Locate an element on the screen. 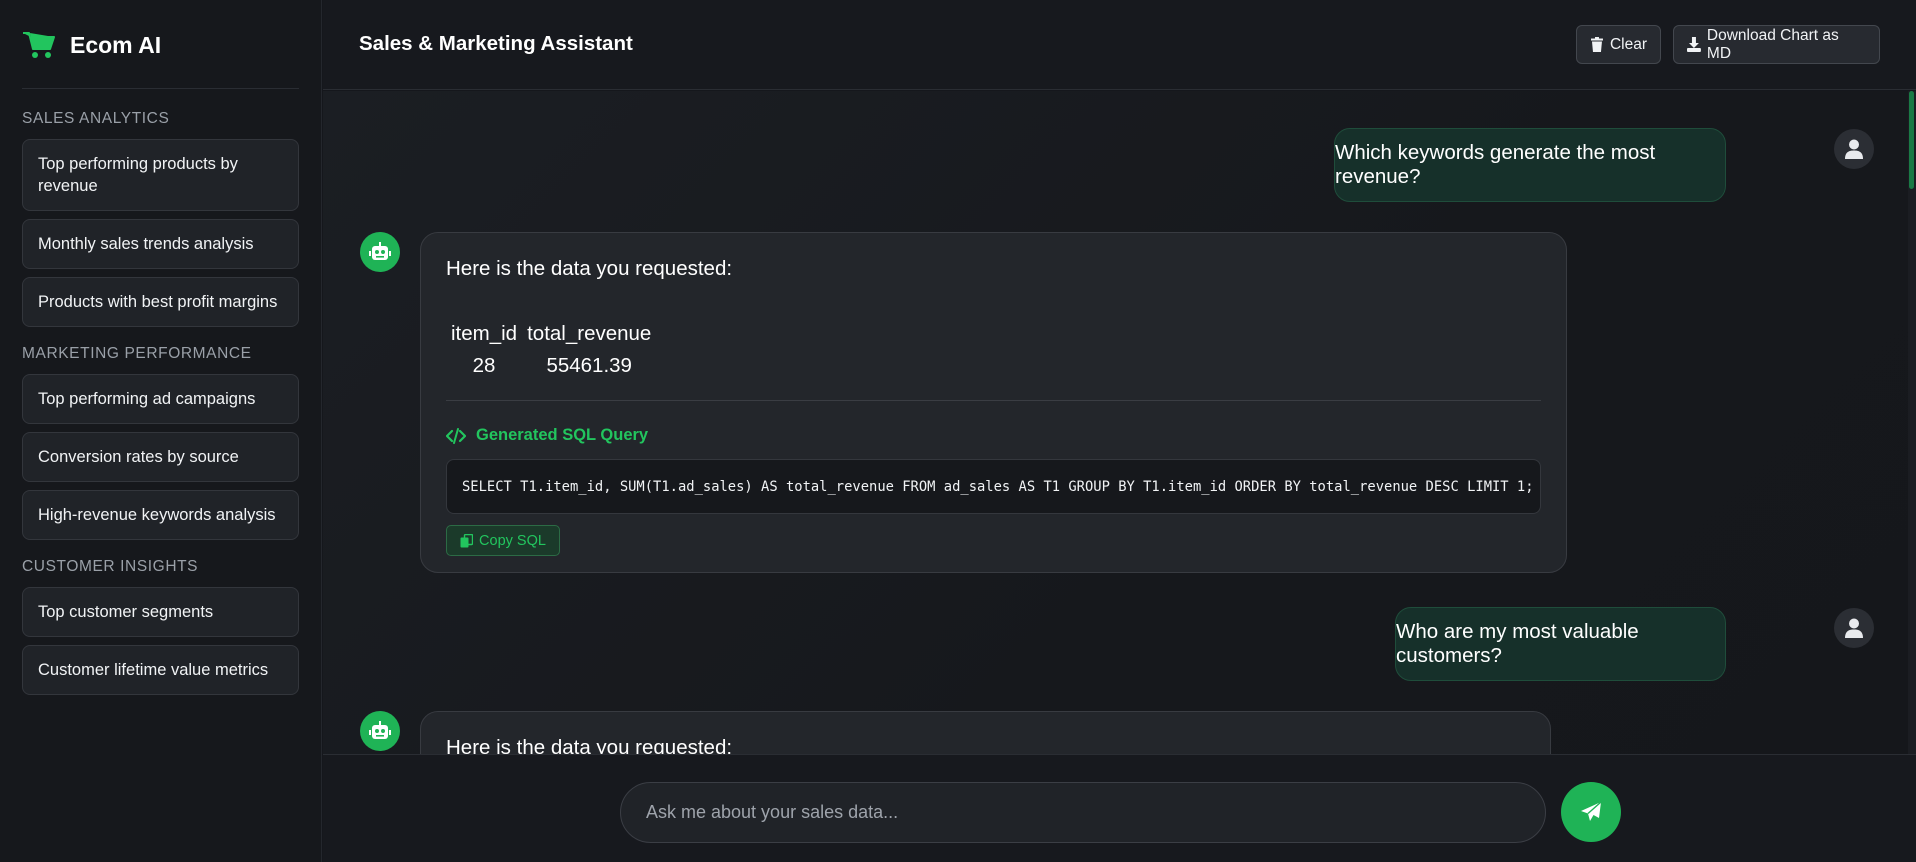 The image size is (1916, 862). brand: Ecom AI is located at coordinates (160, 44).